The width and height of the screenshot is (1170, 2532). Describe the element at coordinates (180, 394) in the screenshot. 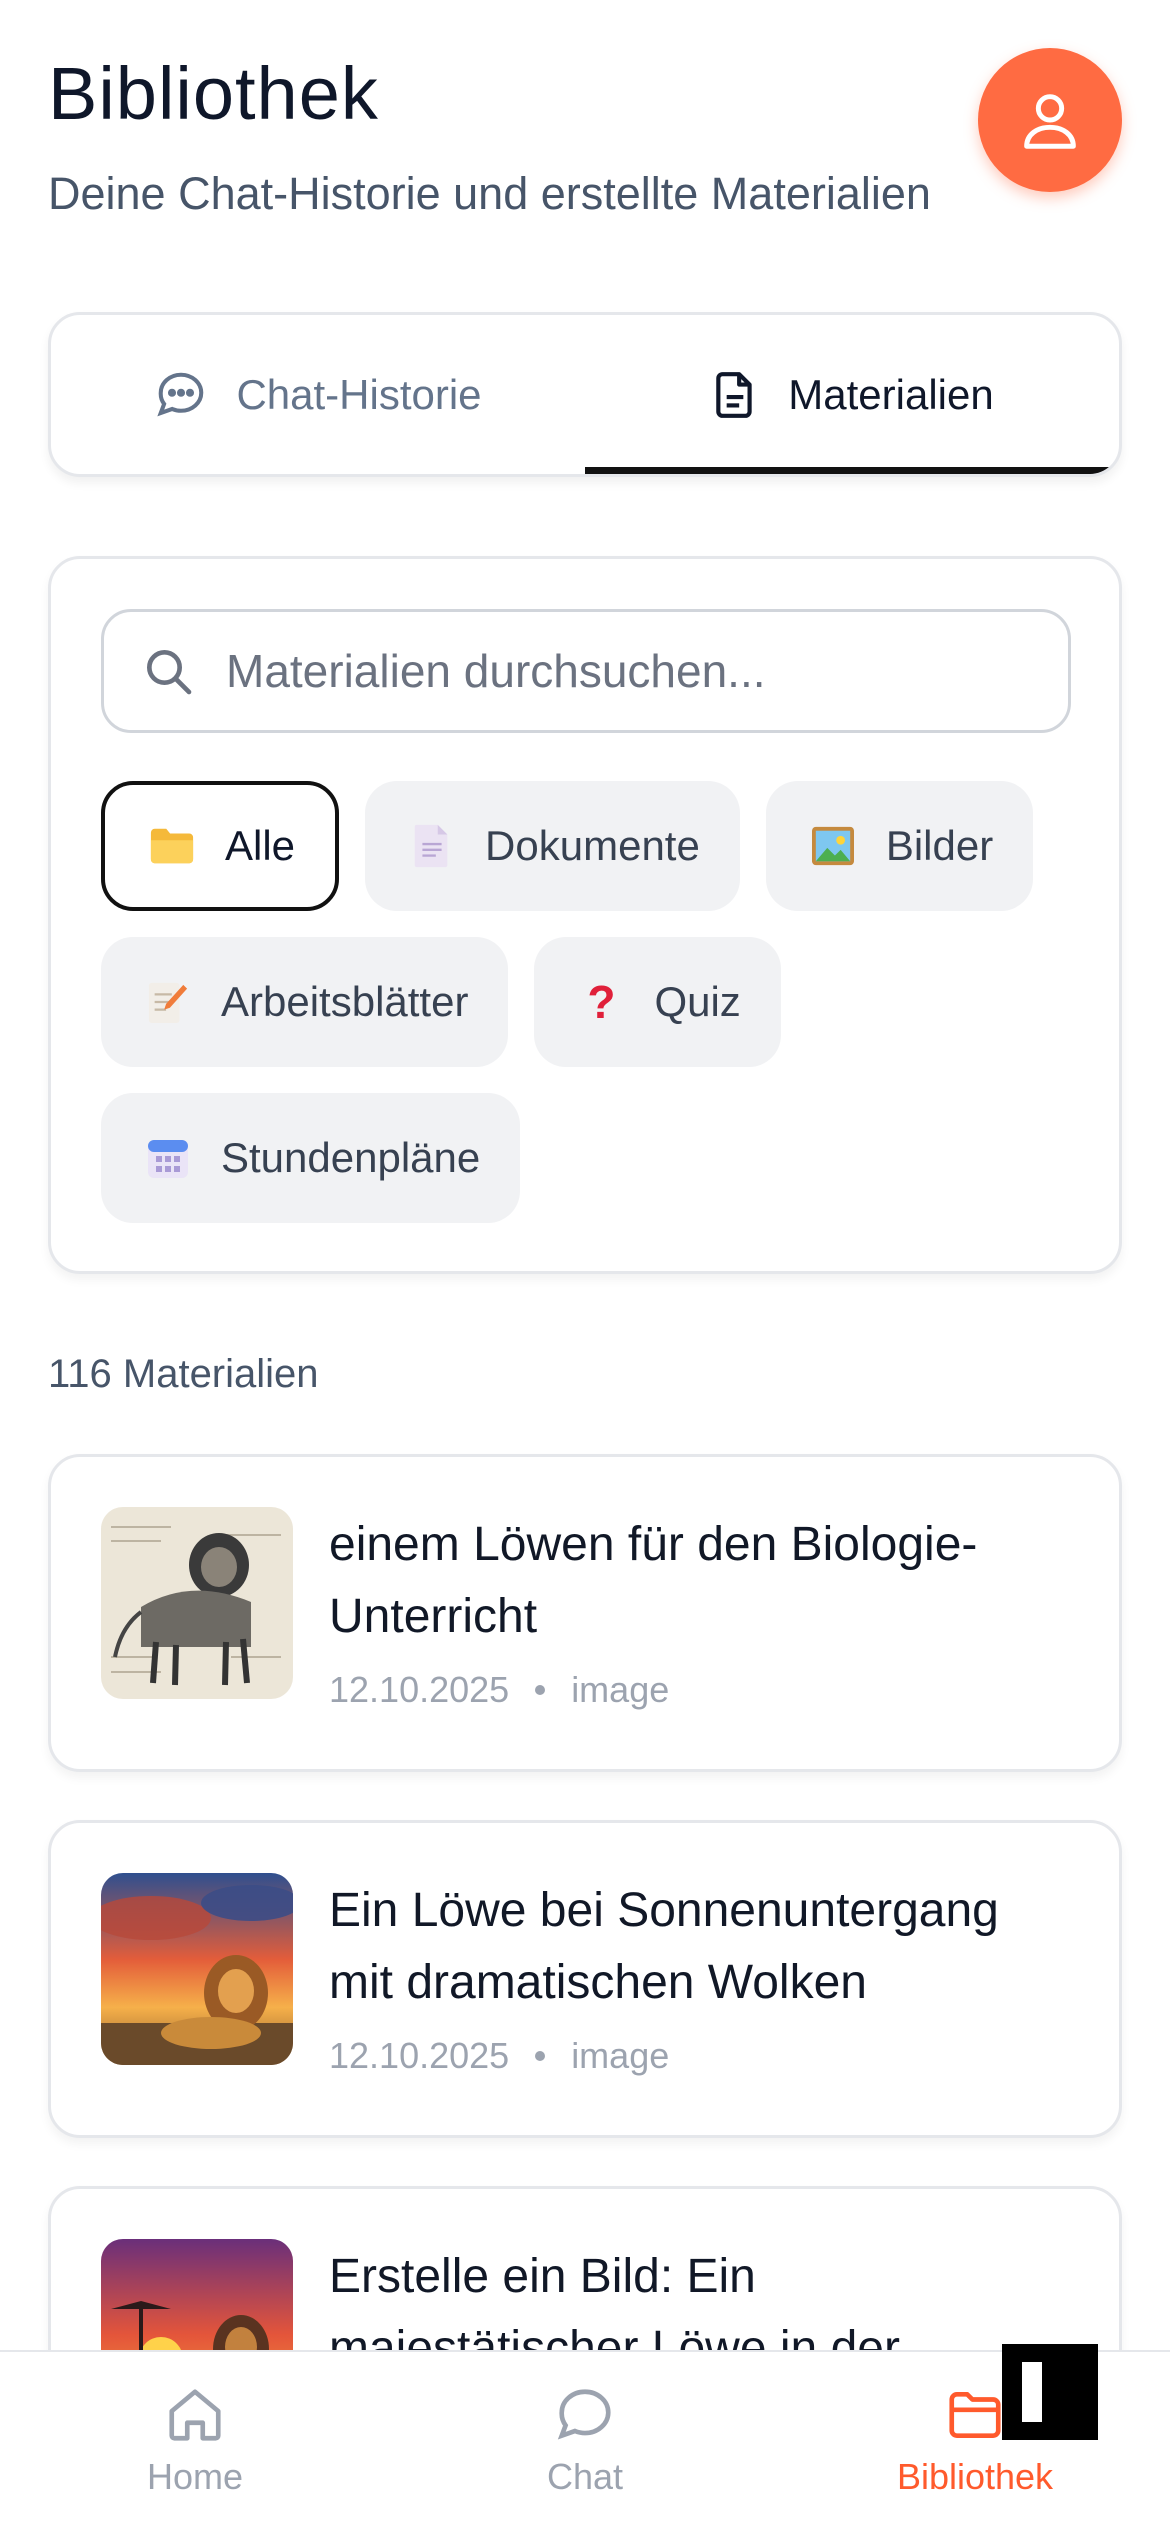

I see `chat-bubble-icon` at that location.